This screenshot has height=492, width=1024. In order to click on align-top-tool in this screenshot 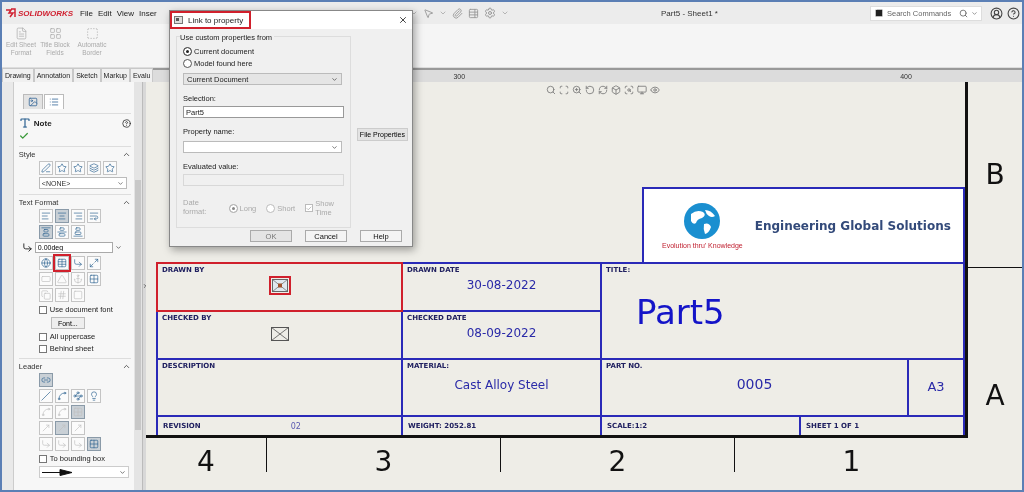, I will do `click(45, 232)`.